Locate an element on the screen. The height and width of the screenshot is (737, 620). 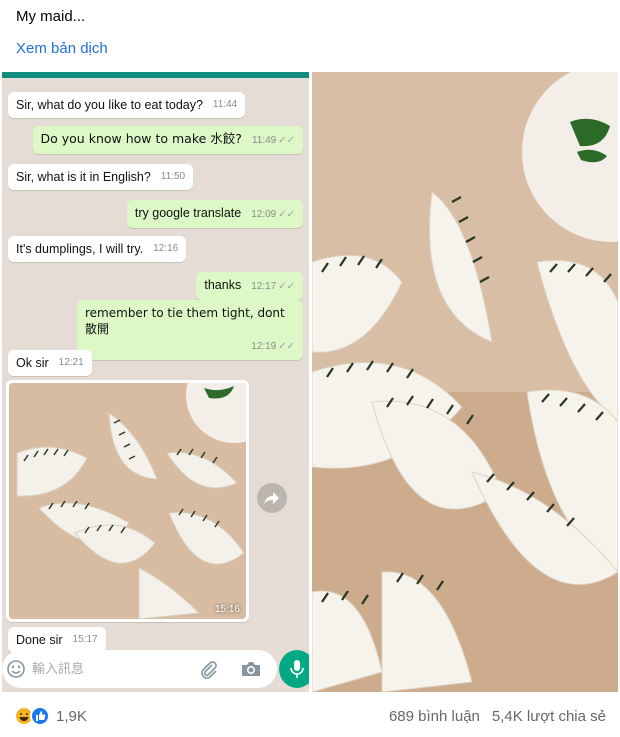
message-time: 15:17 is located at coordinates (85, 639).